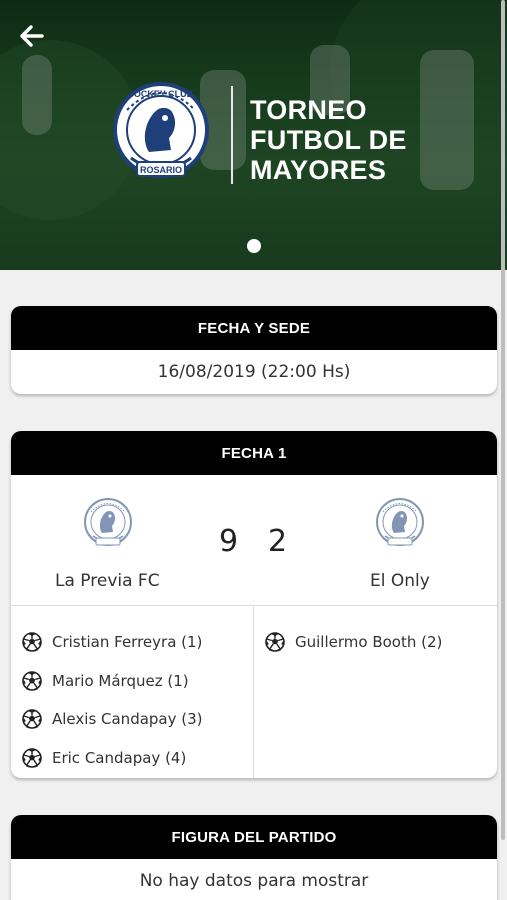 This screenshot has height=900, width=507. I want to click on date-venue-heading: FECHA Y SEDE, so click(254, 328).